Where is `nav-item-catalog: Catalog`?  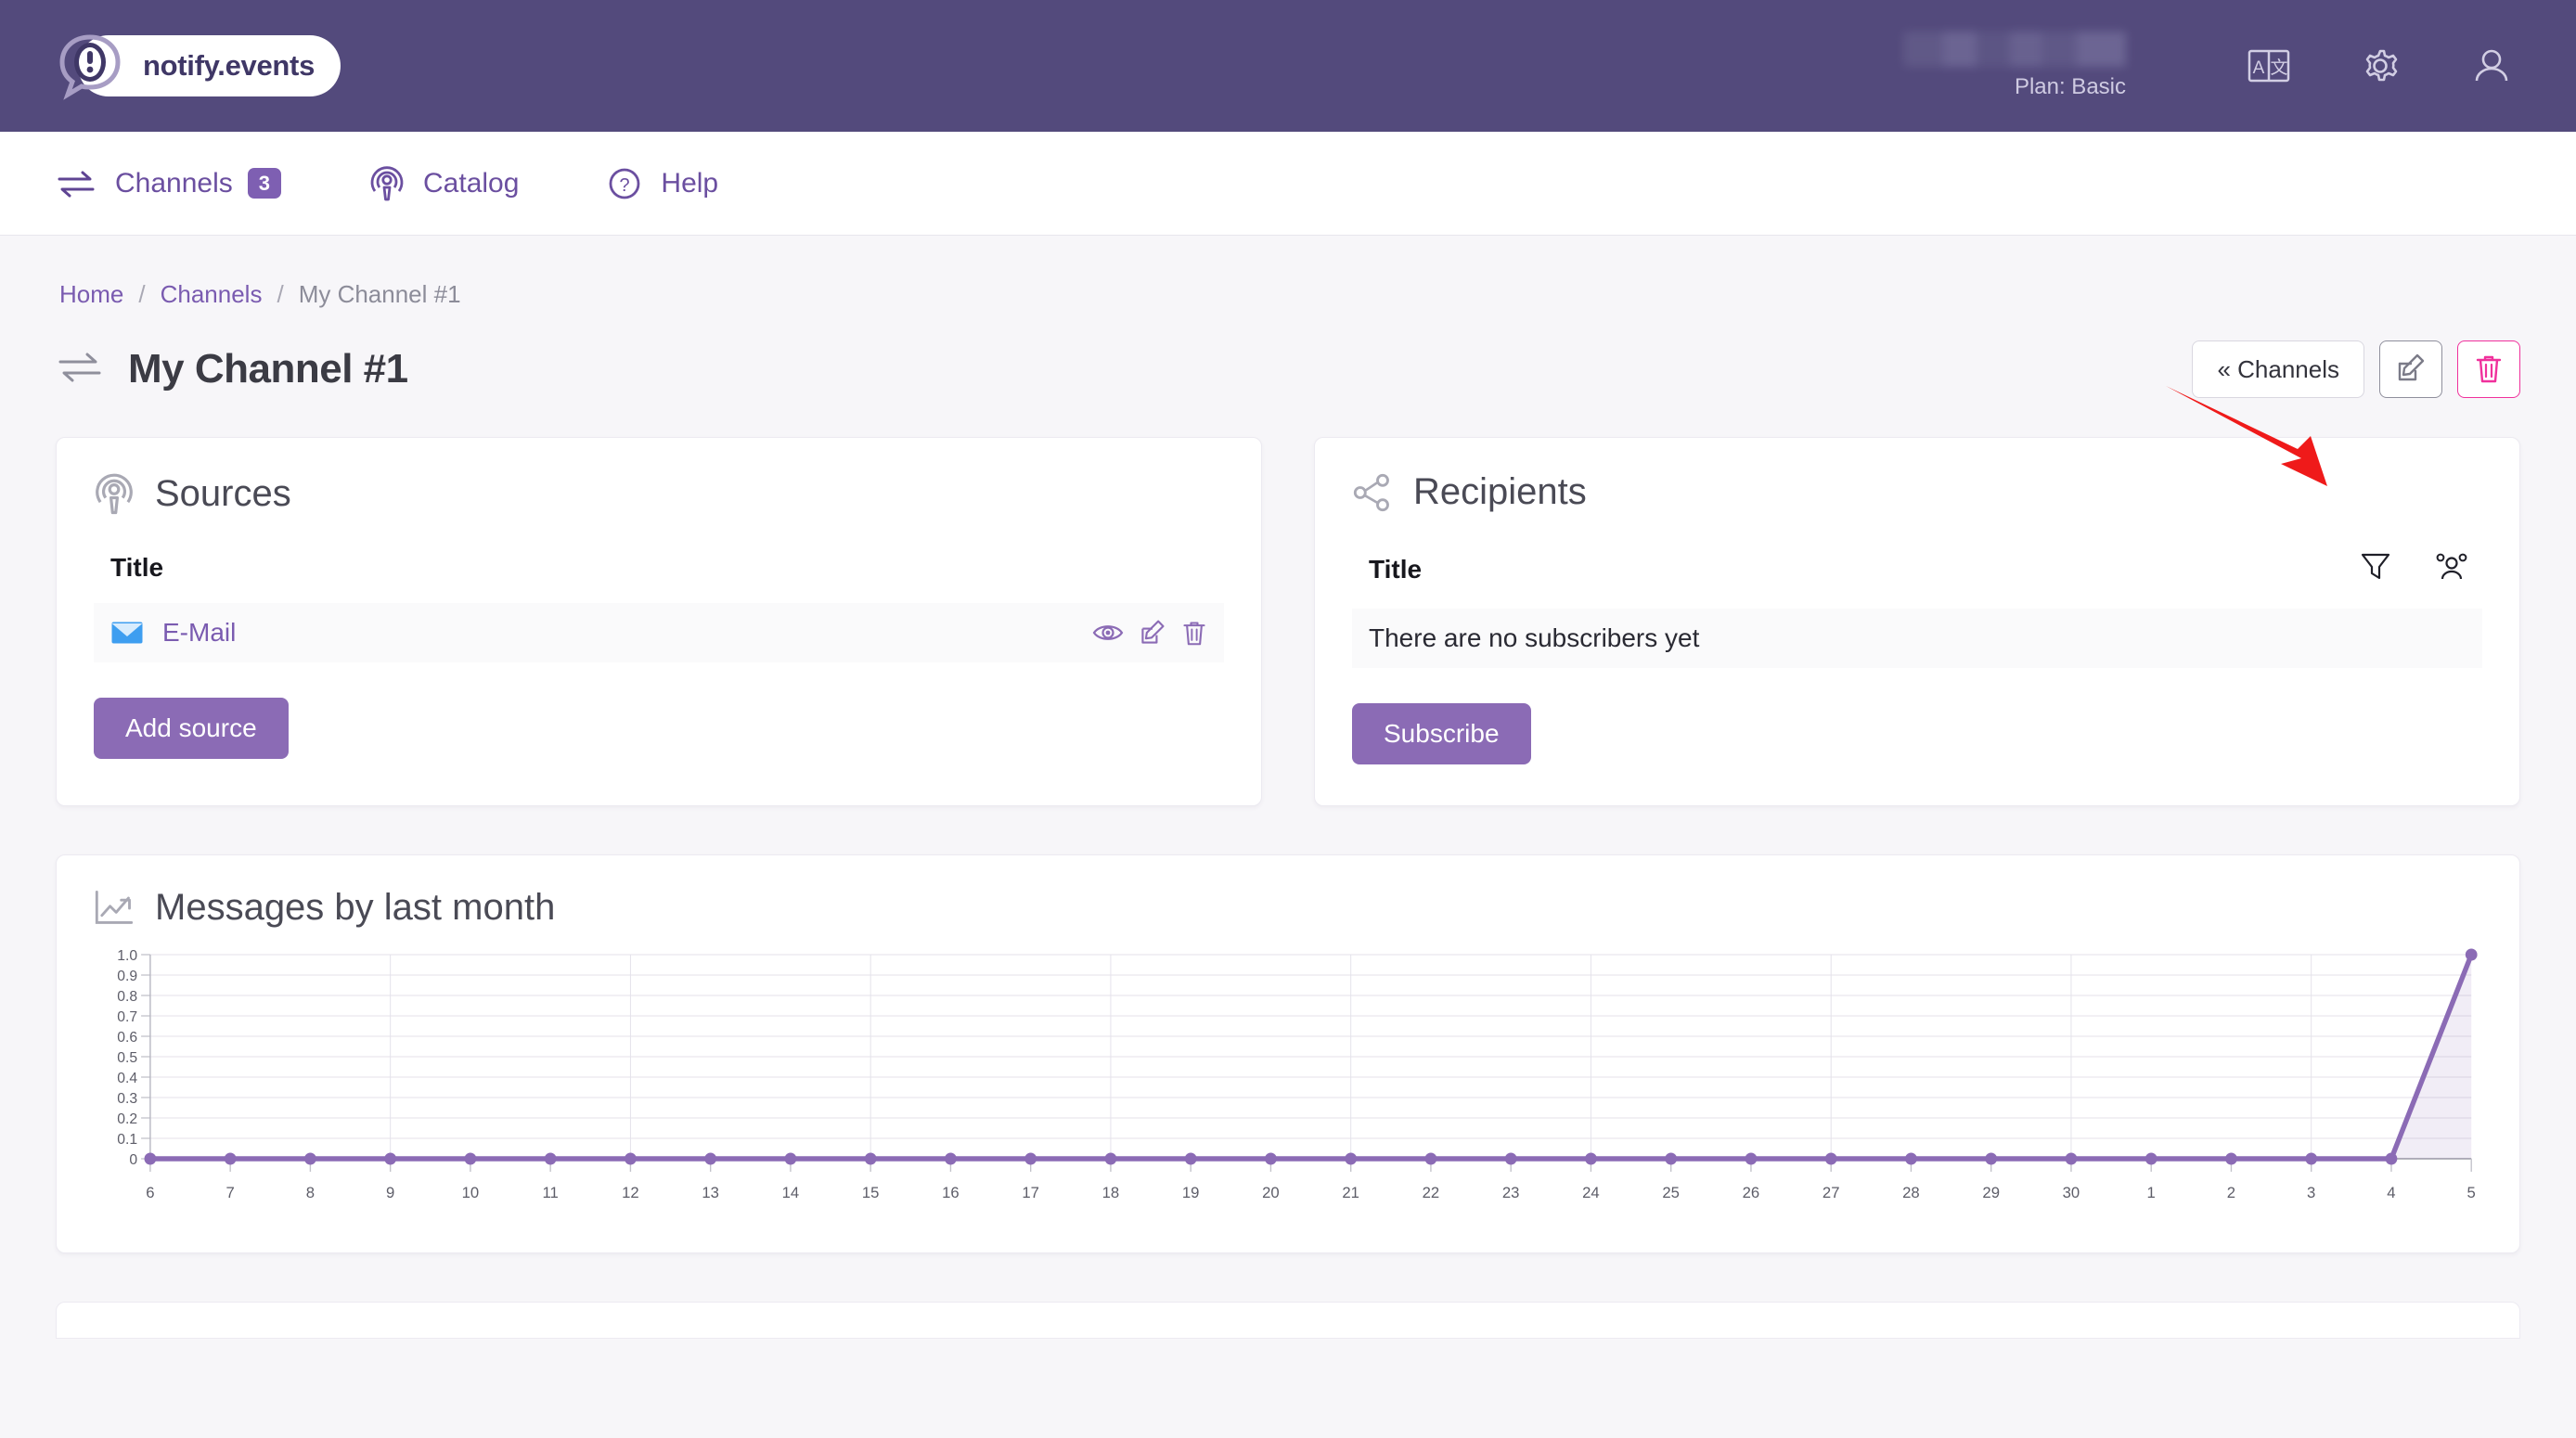
nav-item-catalog: Catalog is located at coordinates (444, 183).